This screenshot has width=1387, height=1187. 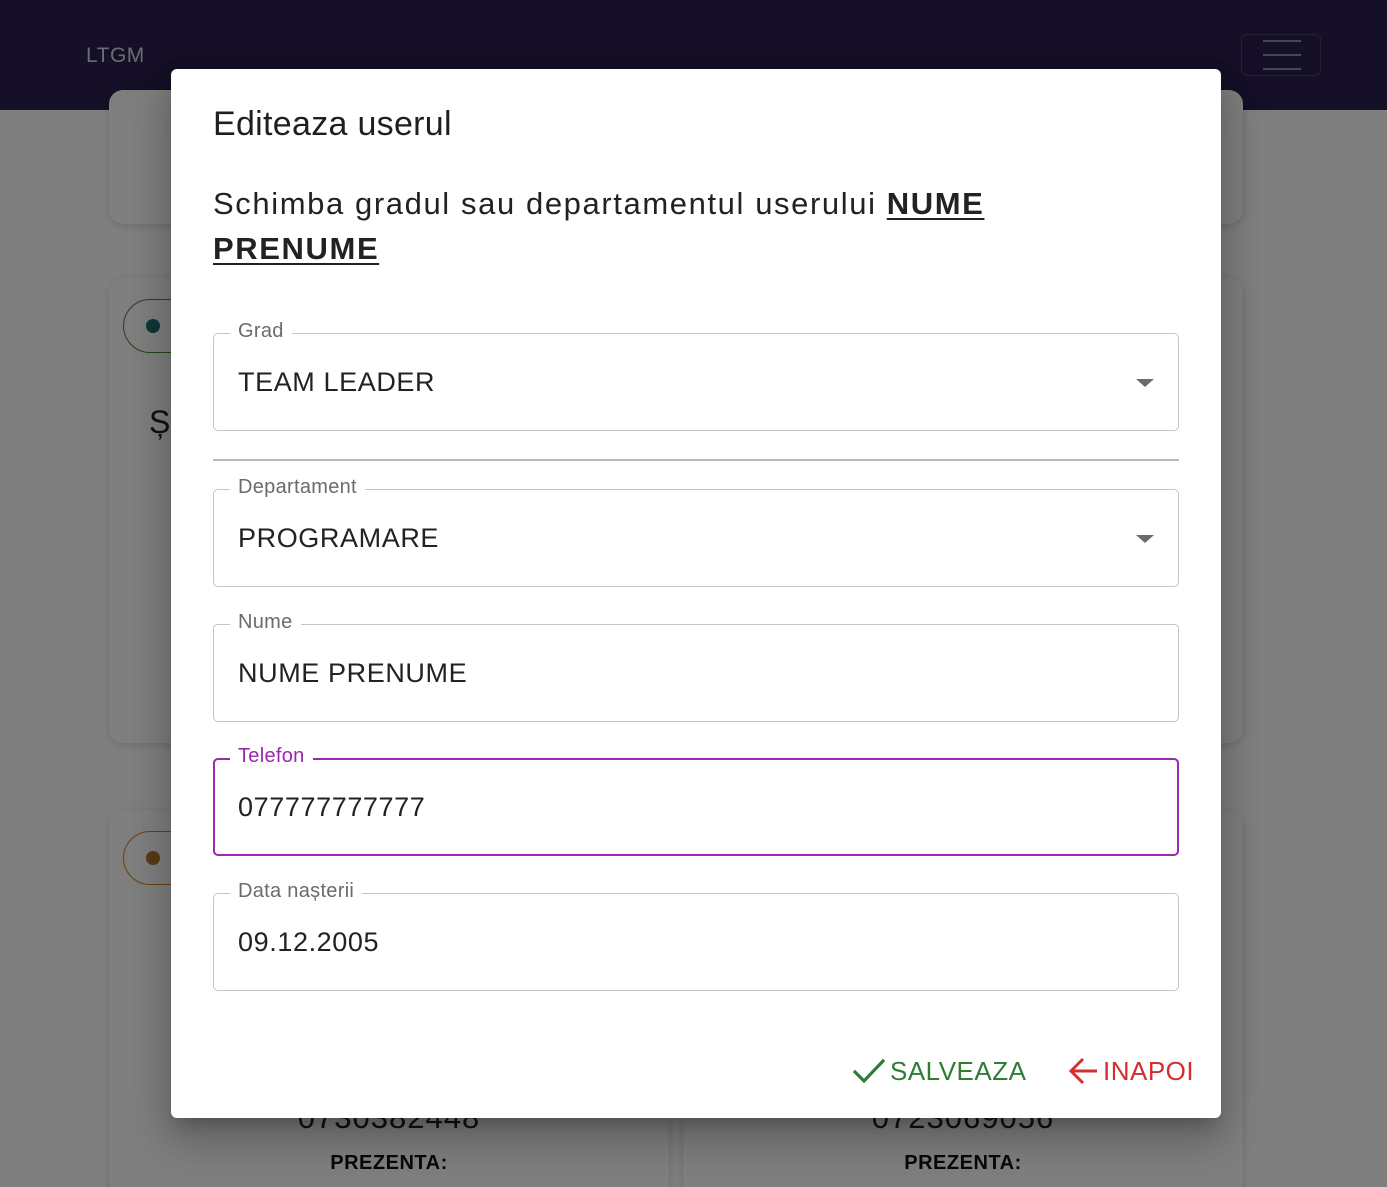 What do you see at coordinates (958, 1070) in the screenshot?
I see `save-button-label: SALVEAZA` at bounding box center [958, 1070].